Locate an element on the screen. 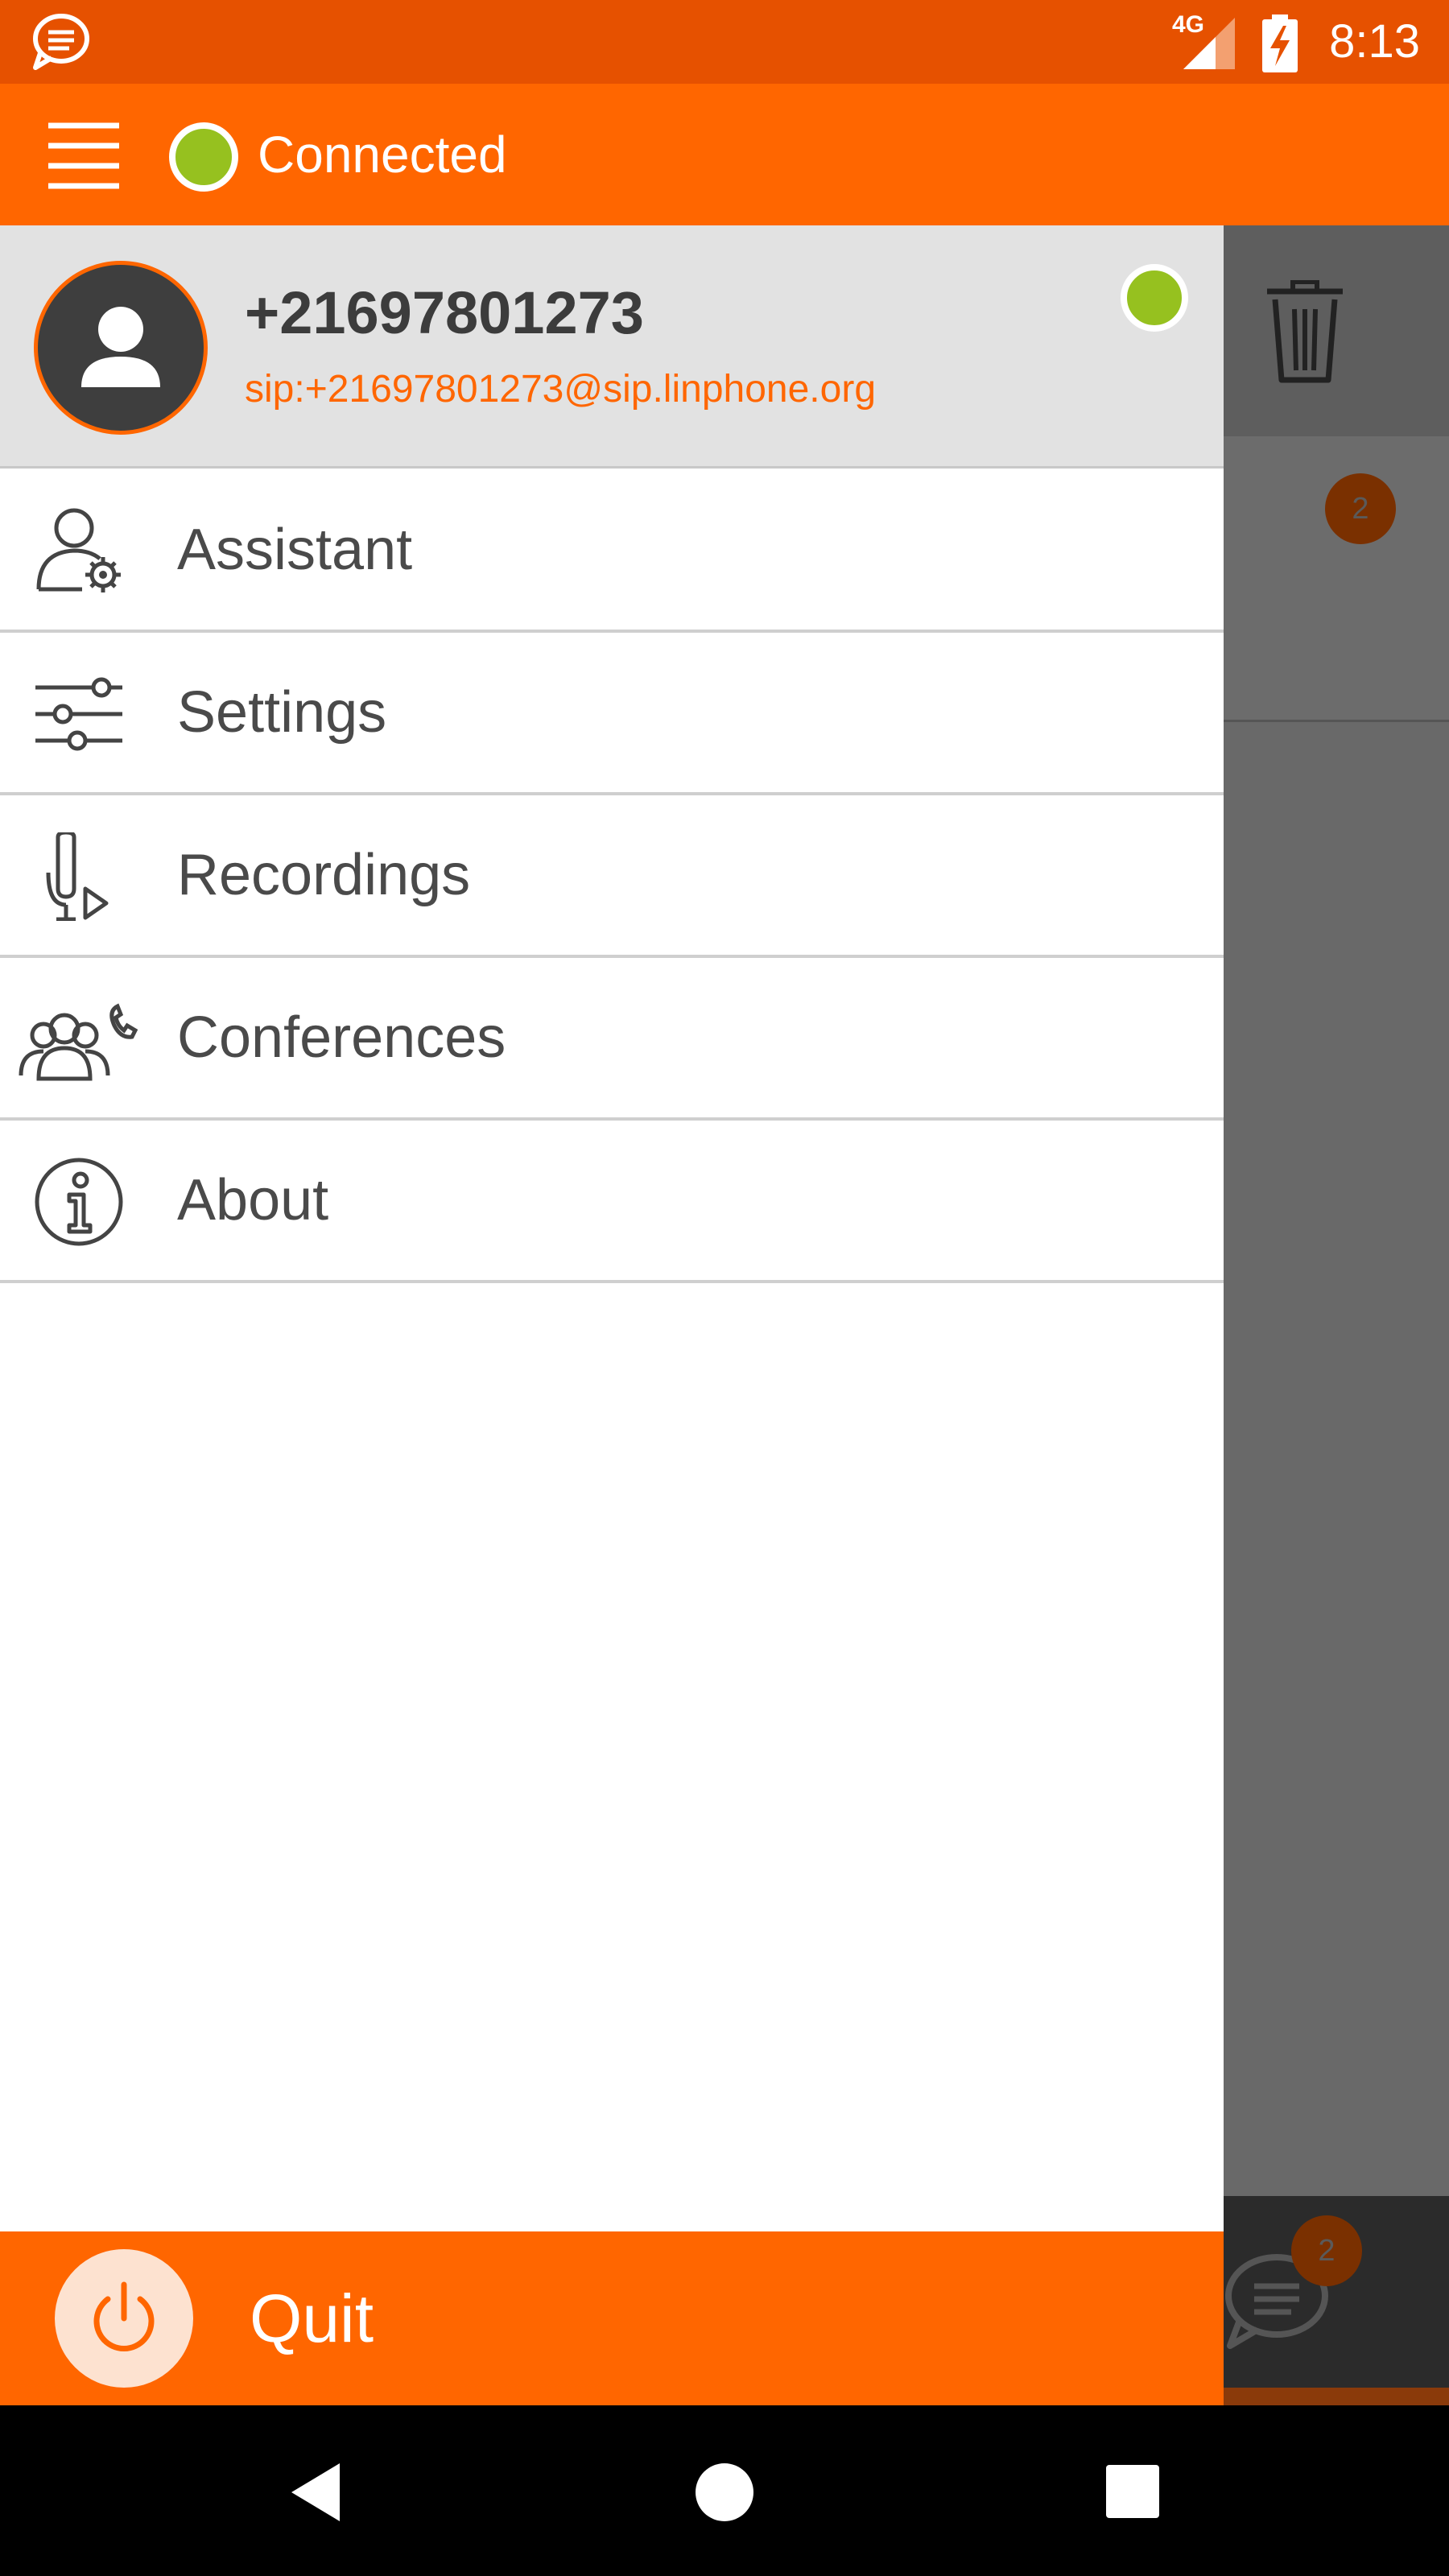 The width and height of the screenshot is (1449, 2576). conferences-icon is located at coordinates (78, 1042).